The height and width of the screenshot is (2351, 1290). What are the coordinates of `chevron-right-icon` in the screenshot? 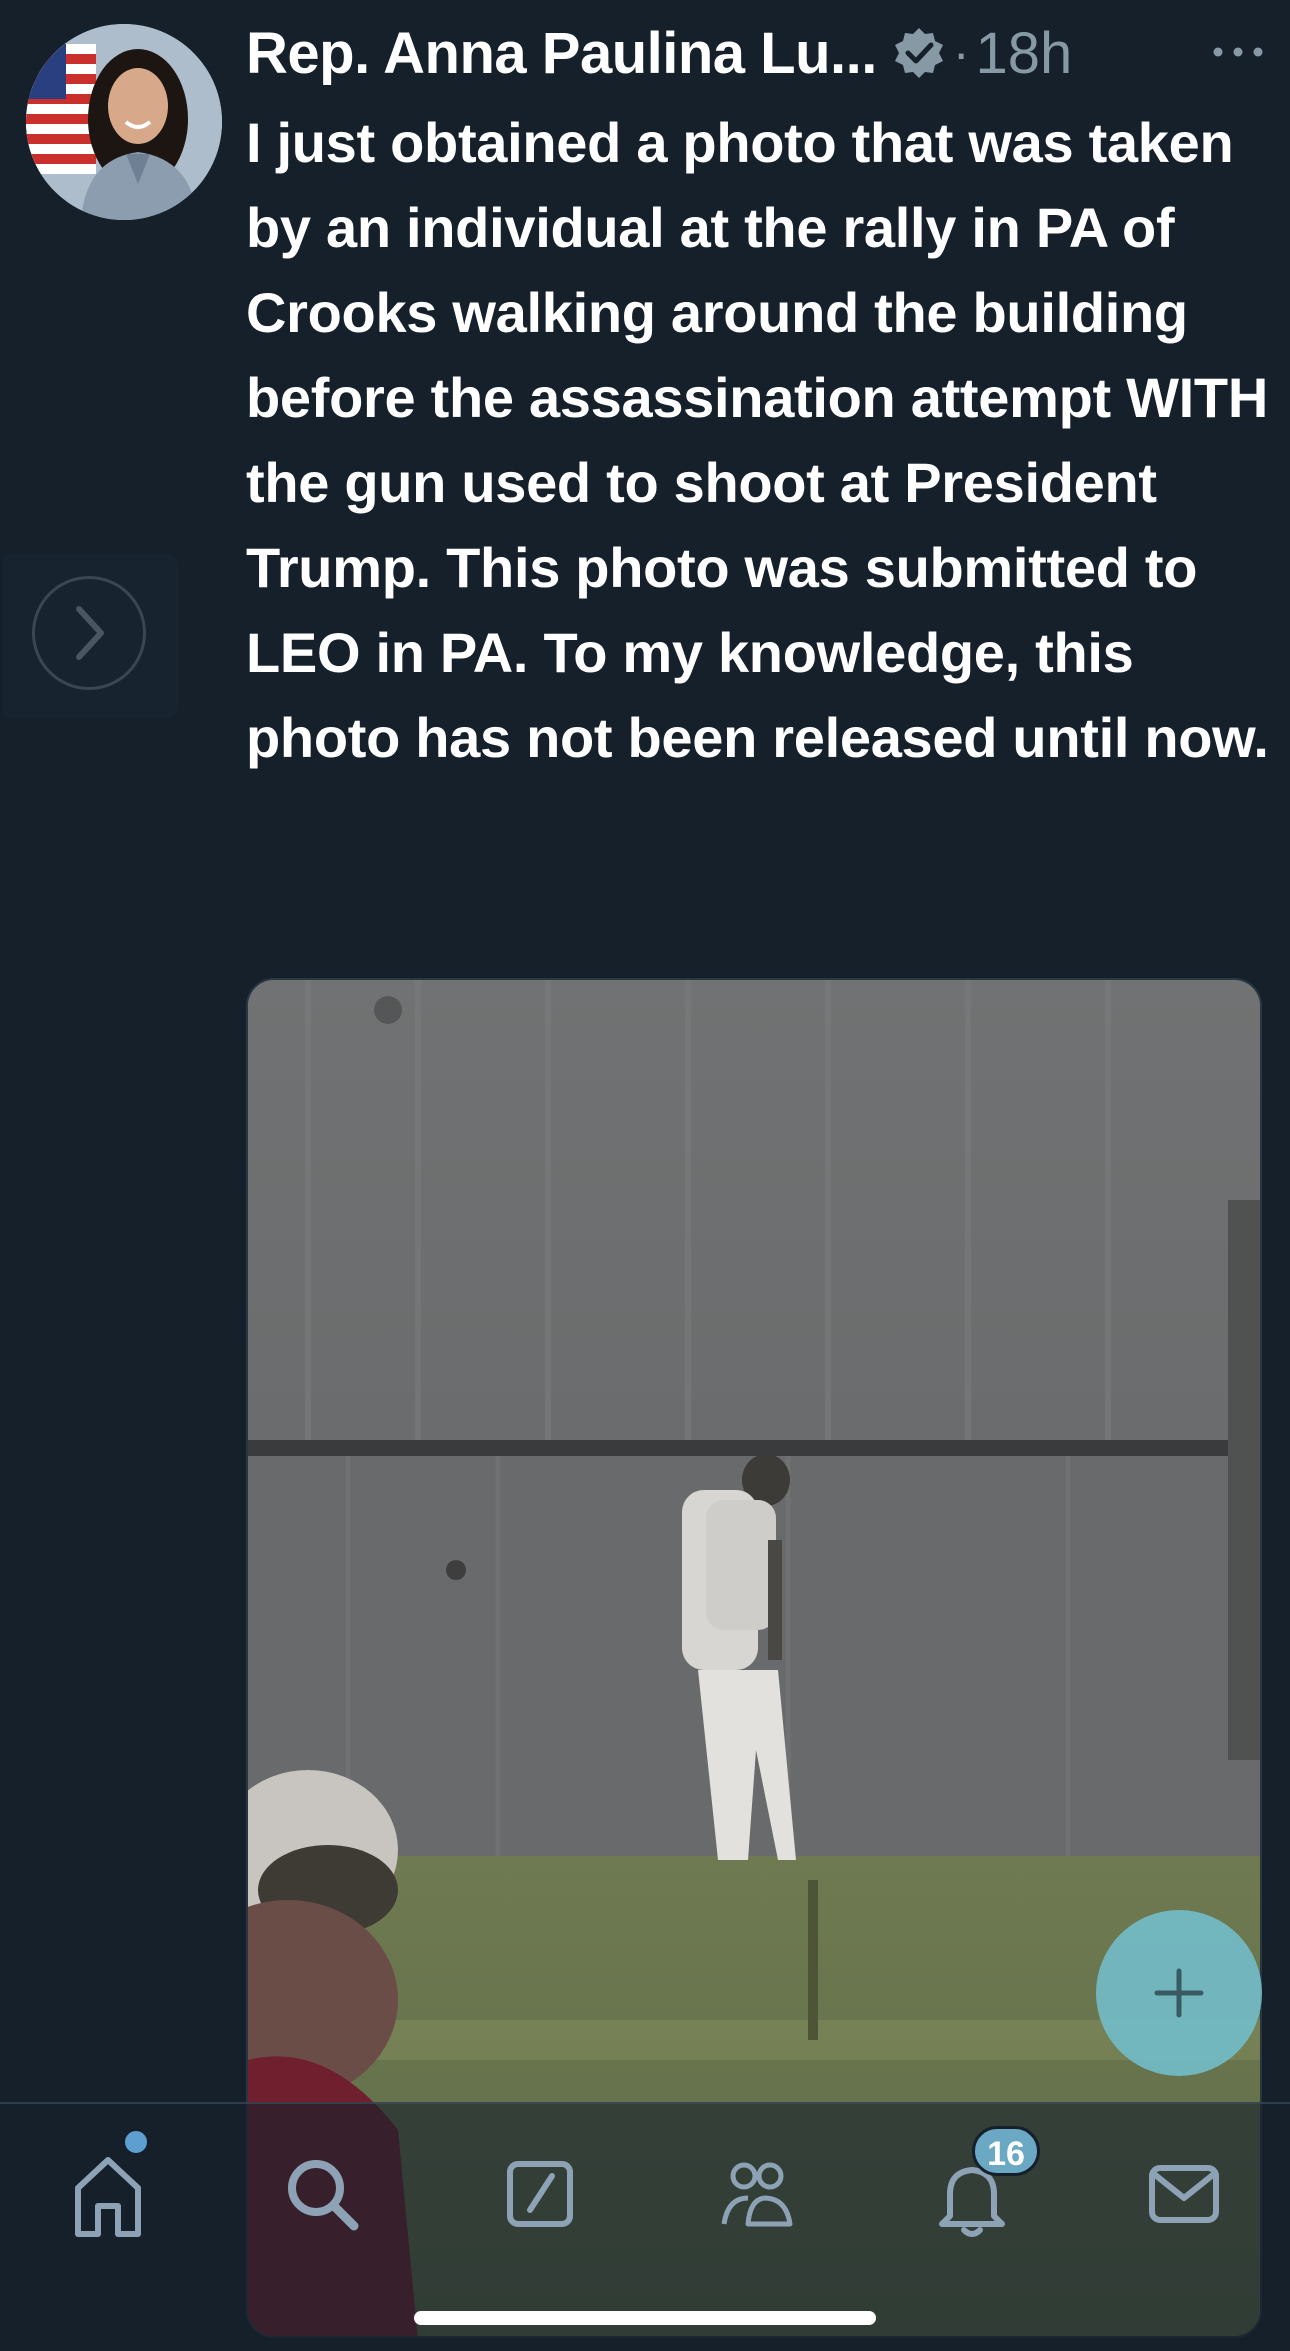 It's located at (90, 633).